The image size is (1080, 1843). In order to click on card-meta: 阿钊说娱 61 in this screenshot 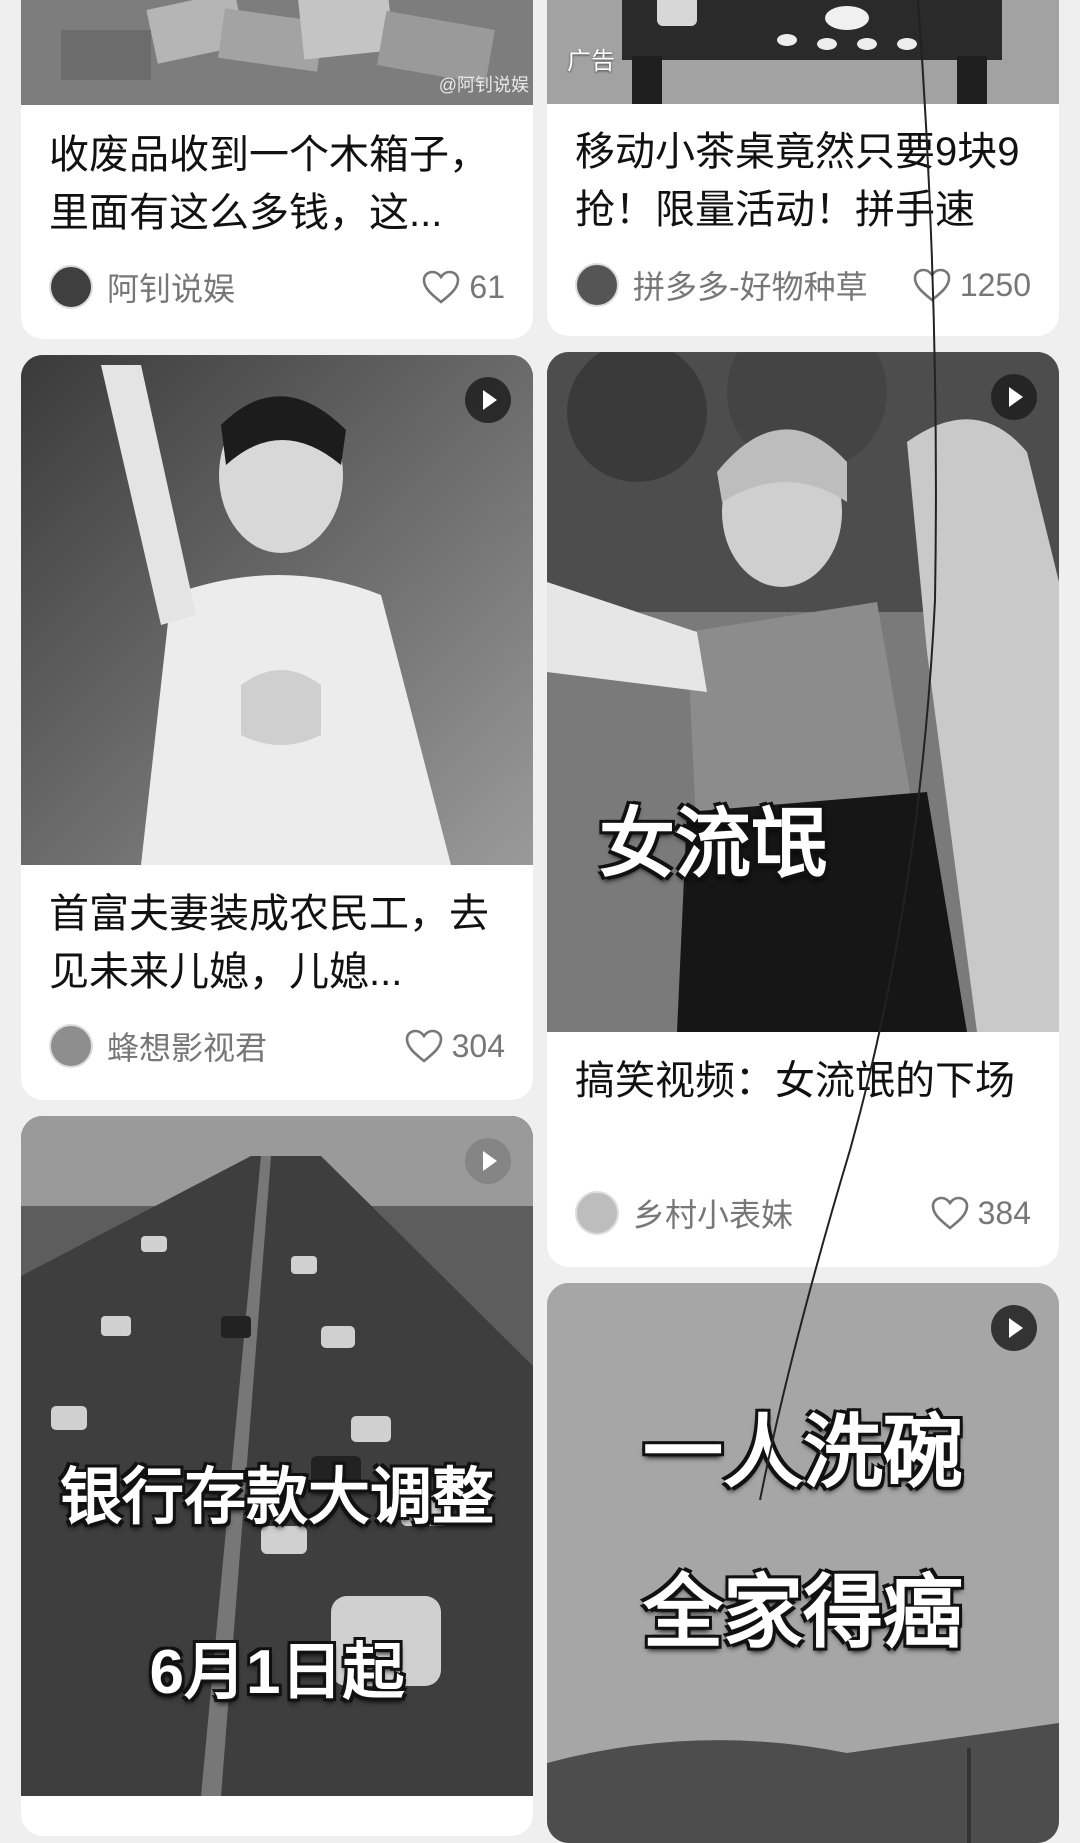, I will do `click(277, 287)`.